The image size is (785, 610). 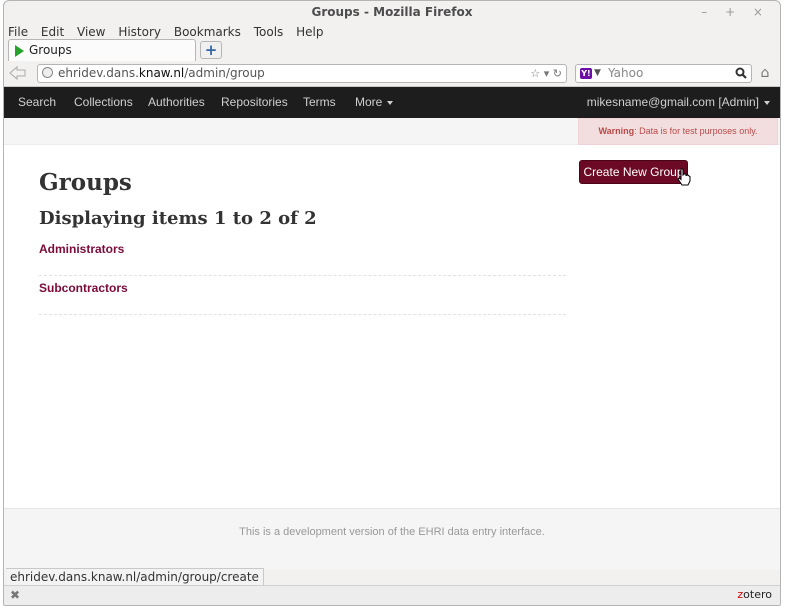 What do you see at coordinates (663, 73) in the screenshot?
I see `search-bar: Y! ▼ Yahoo` at bounding box center [663, 73].